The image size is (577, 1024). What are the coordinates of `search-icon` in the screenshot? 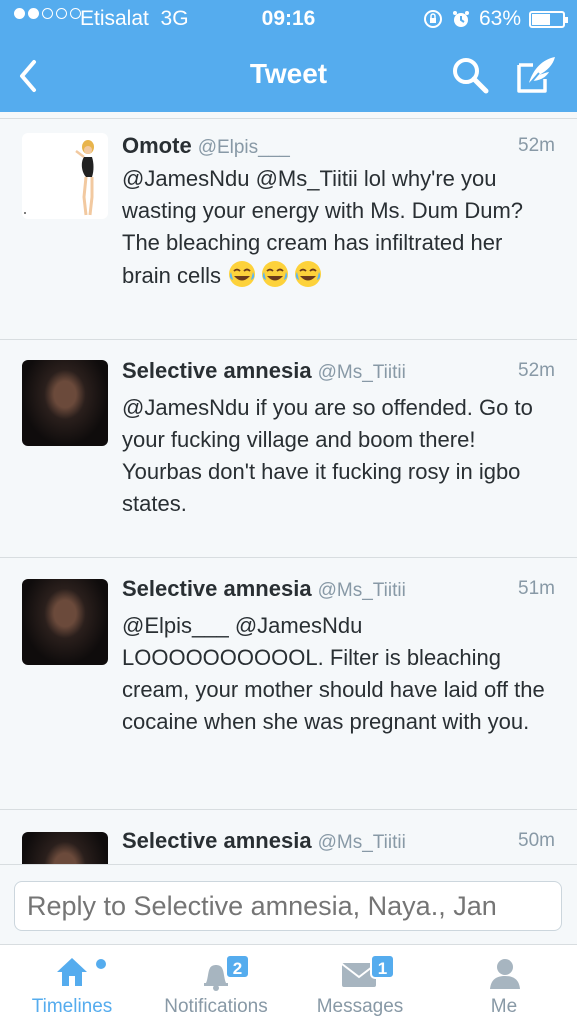 It's located at (470, 75).